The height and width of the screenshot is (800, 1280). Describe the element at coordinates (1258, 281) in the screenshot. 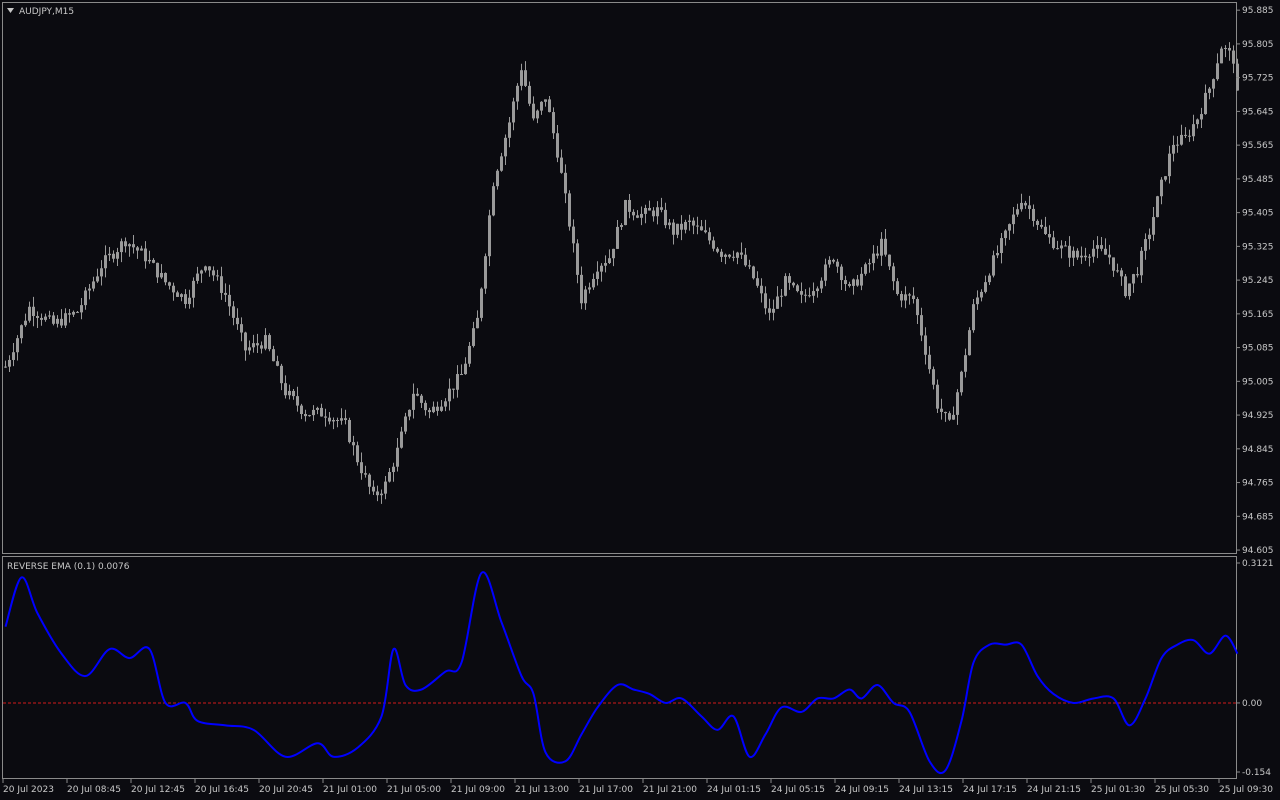

I see `price-tick-label: 95.245` at that location.